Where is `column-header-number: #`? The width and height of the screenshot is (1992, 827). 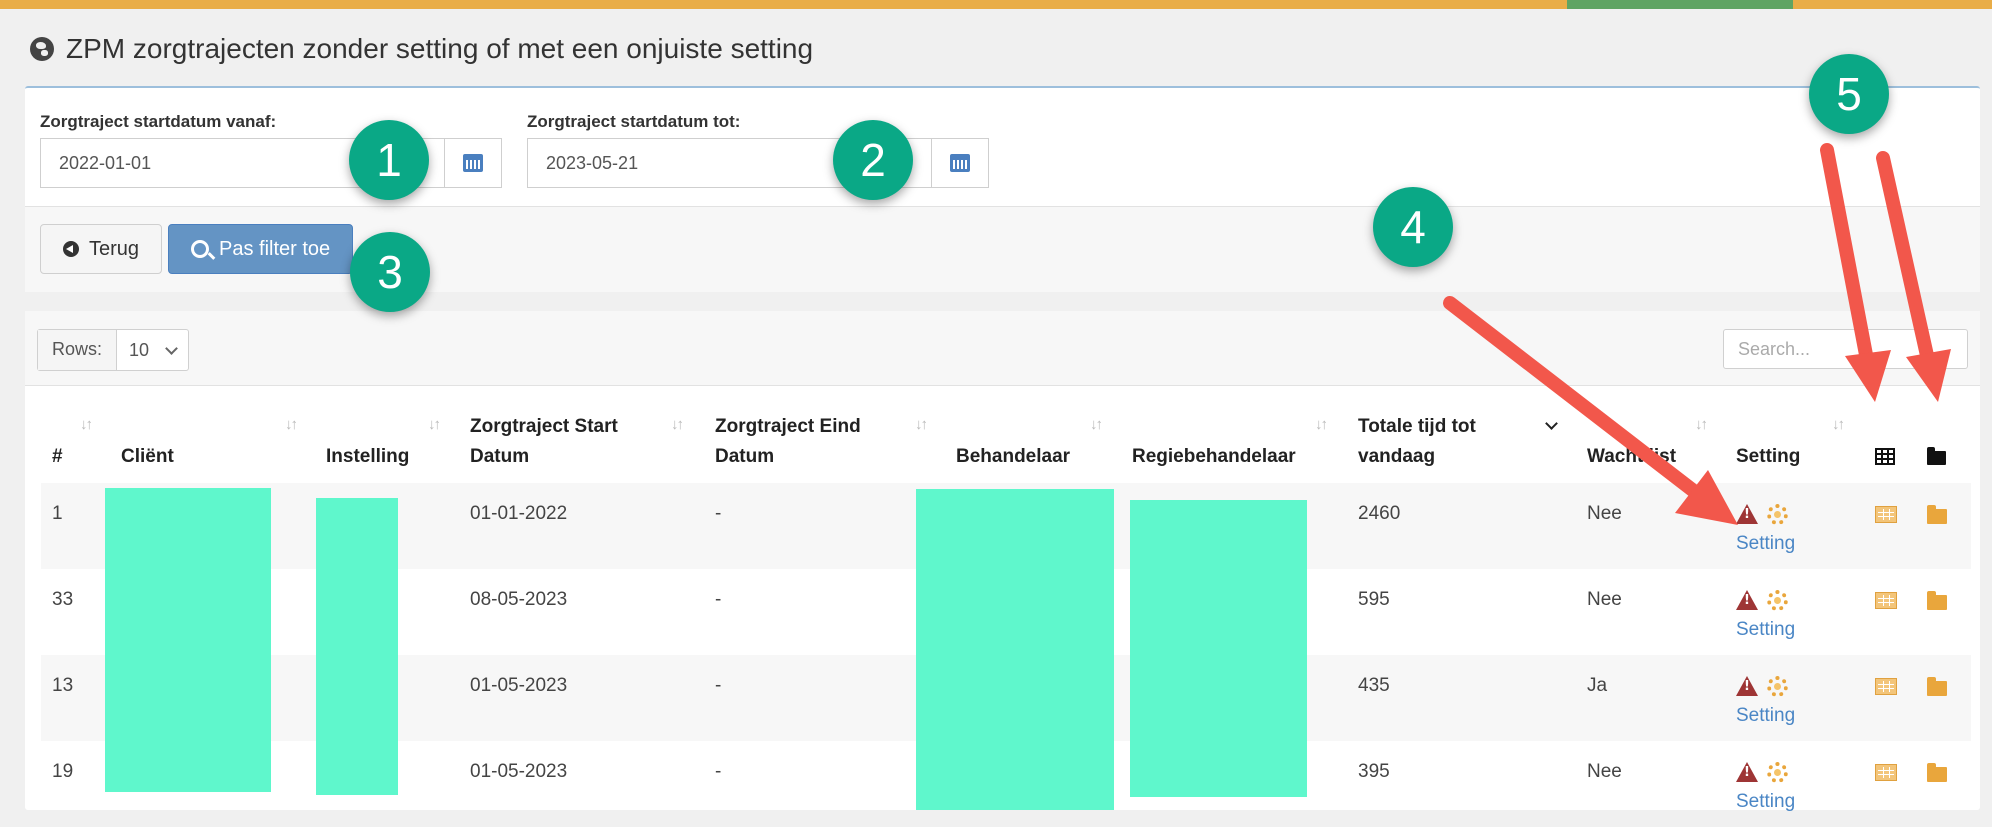
column-header-number: # is located at coordinates (57, 457).